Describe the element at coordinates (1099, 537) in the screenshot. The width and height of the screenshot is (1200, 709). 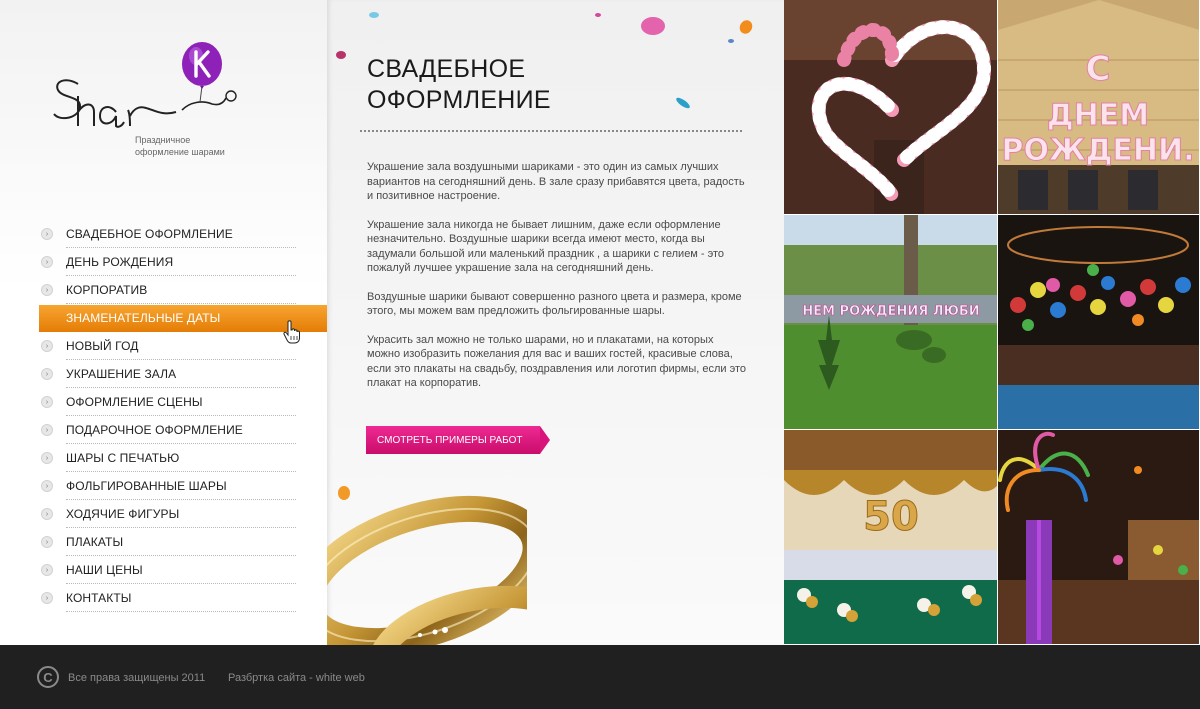
I see `balloon-palm-photo` at that location.